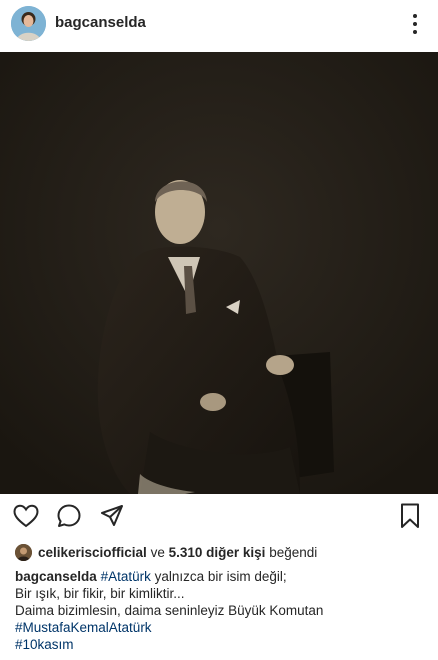 The image size is (438, 660). I want to click on post-header: bagcanselda, so click(219, 25).